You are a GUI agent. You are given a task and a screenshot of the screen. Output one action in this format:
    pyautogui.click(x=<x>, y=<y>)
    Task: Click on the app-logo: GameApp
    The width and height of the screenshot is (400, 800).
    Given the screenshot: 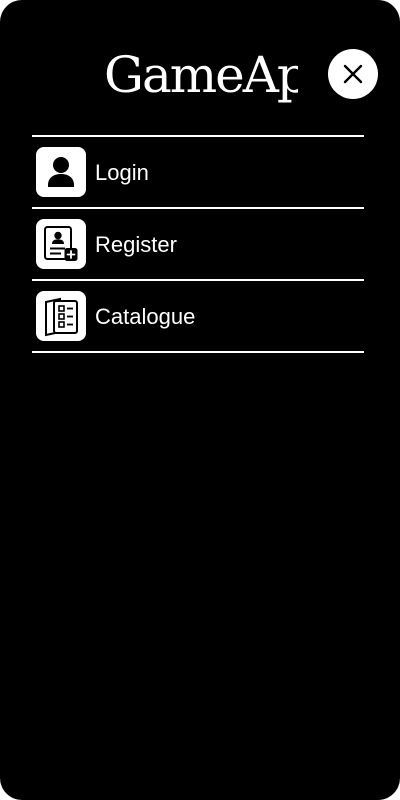 What is the action you would take?
    pyautogui.click(x=201, y=76)
    